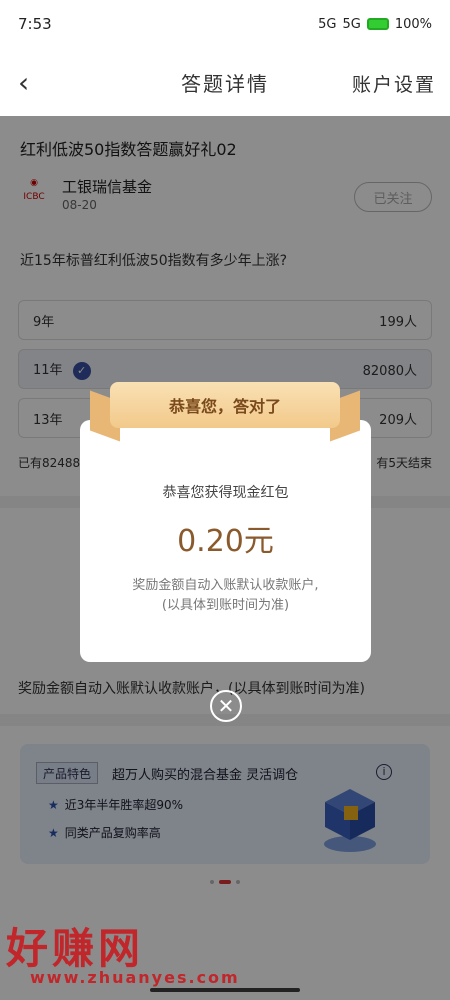  Describe the element at coordinates (35, 24) in the screenshot. I see `status-time: 7:53` at that location.